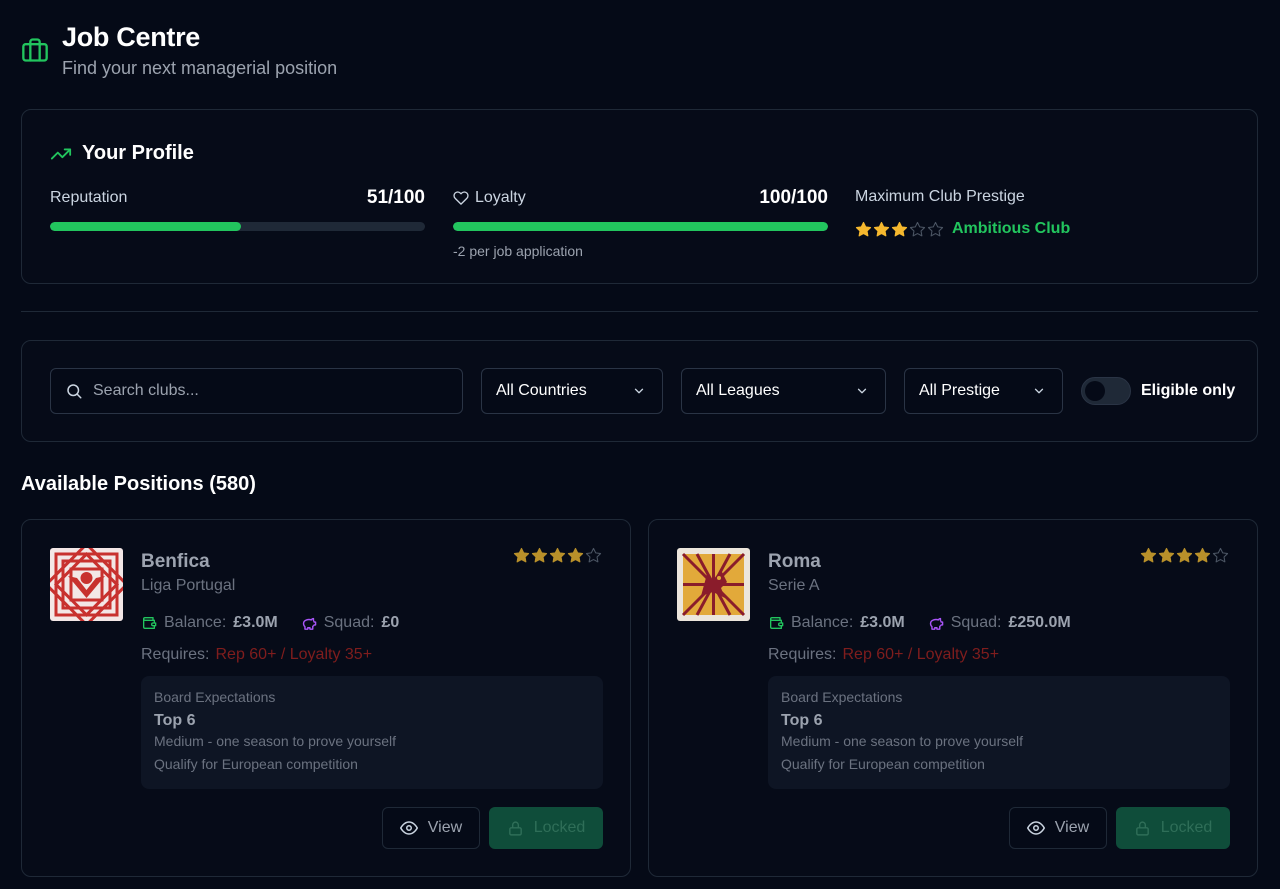 Image resolution: width=1280 pixels, height=889 pixels. What do you see at coordinates (146, 226) in the screenshot?
I see `reputation-bar-fill` at bounding box center [146, 226].